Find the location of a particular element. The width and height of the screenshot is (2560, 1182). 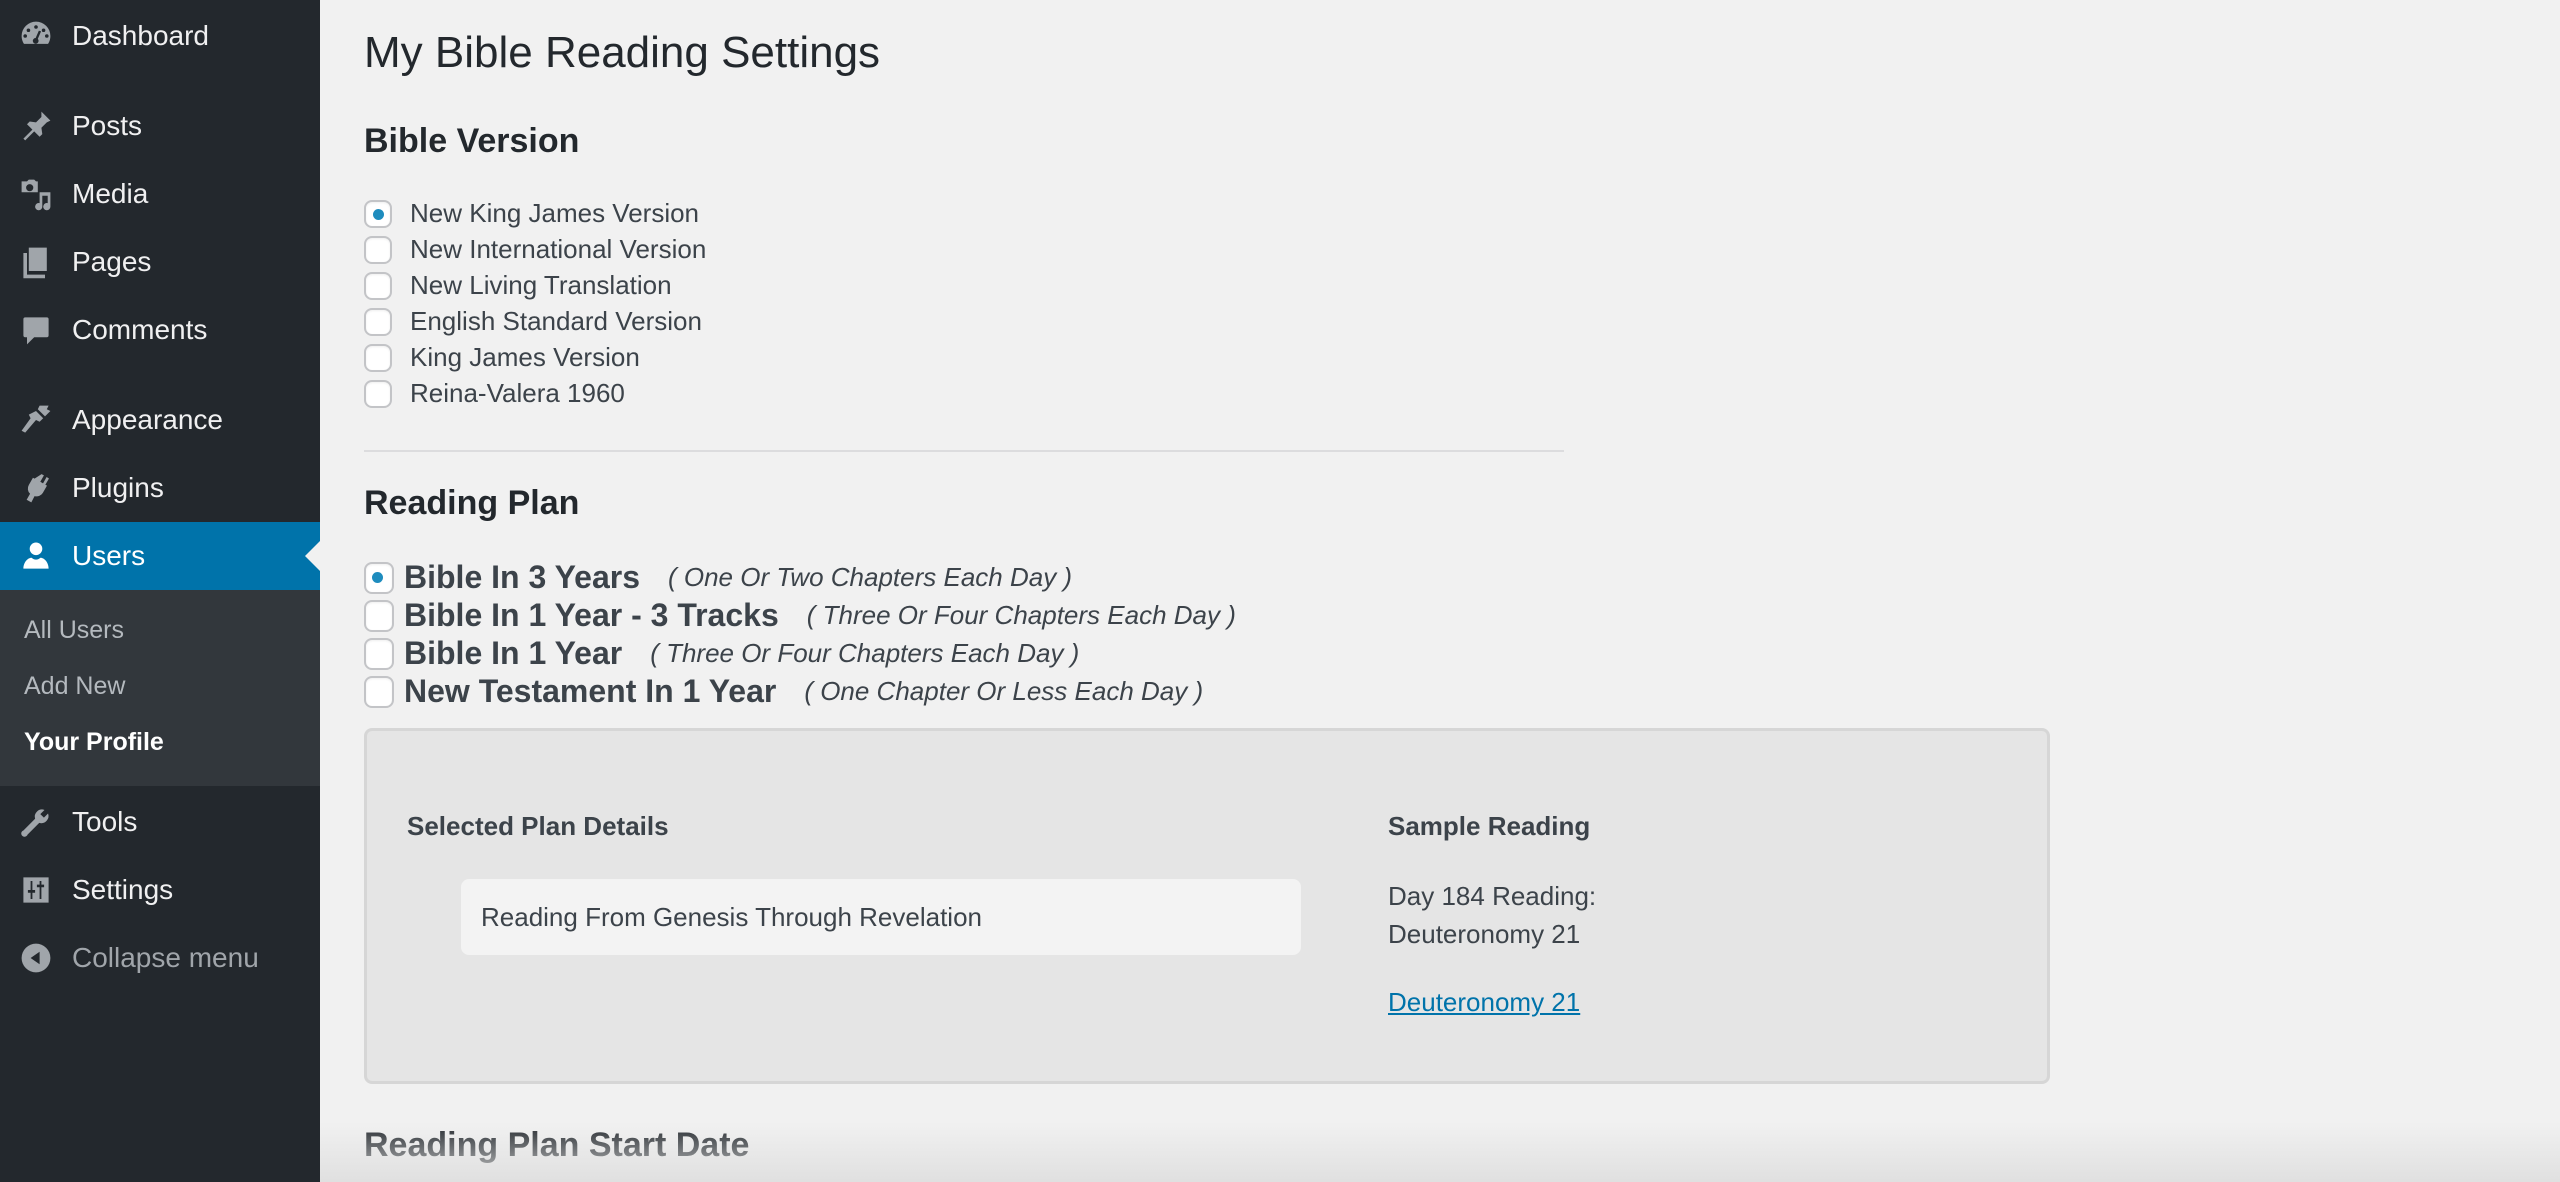

sidebar-item-label: Pages is located at coordinates (112, 261).